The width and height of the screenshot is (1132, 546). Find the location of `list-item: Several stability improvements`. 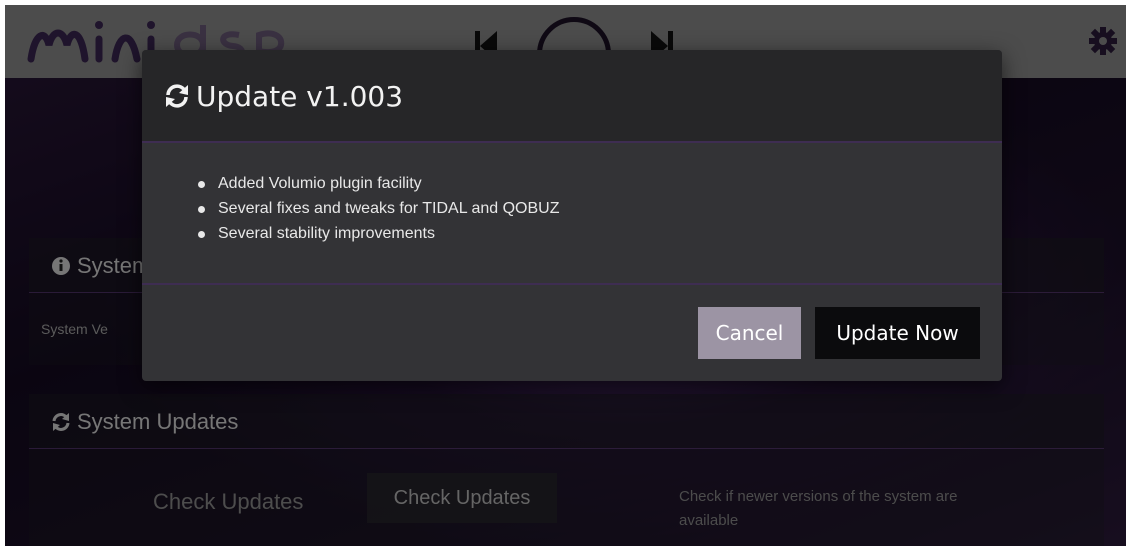

list-item: Several stability improvements is located at coordinates (378, 233).